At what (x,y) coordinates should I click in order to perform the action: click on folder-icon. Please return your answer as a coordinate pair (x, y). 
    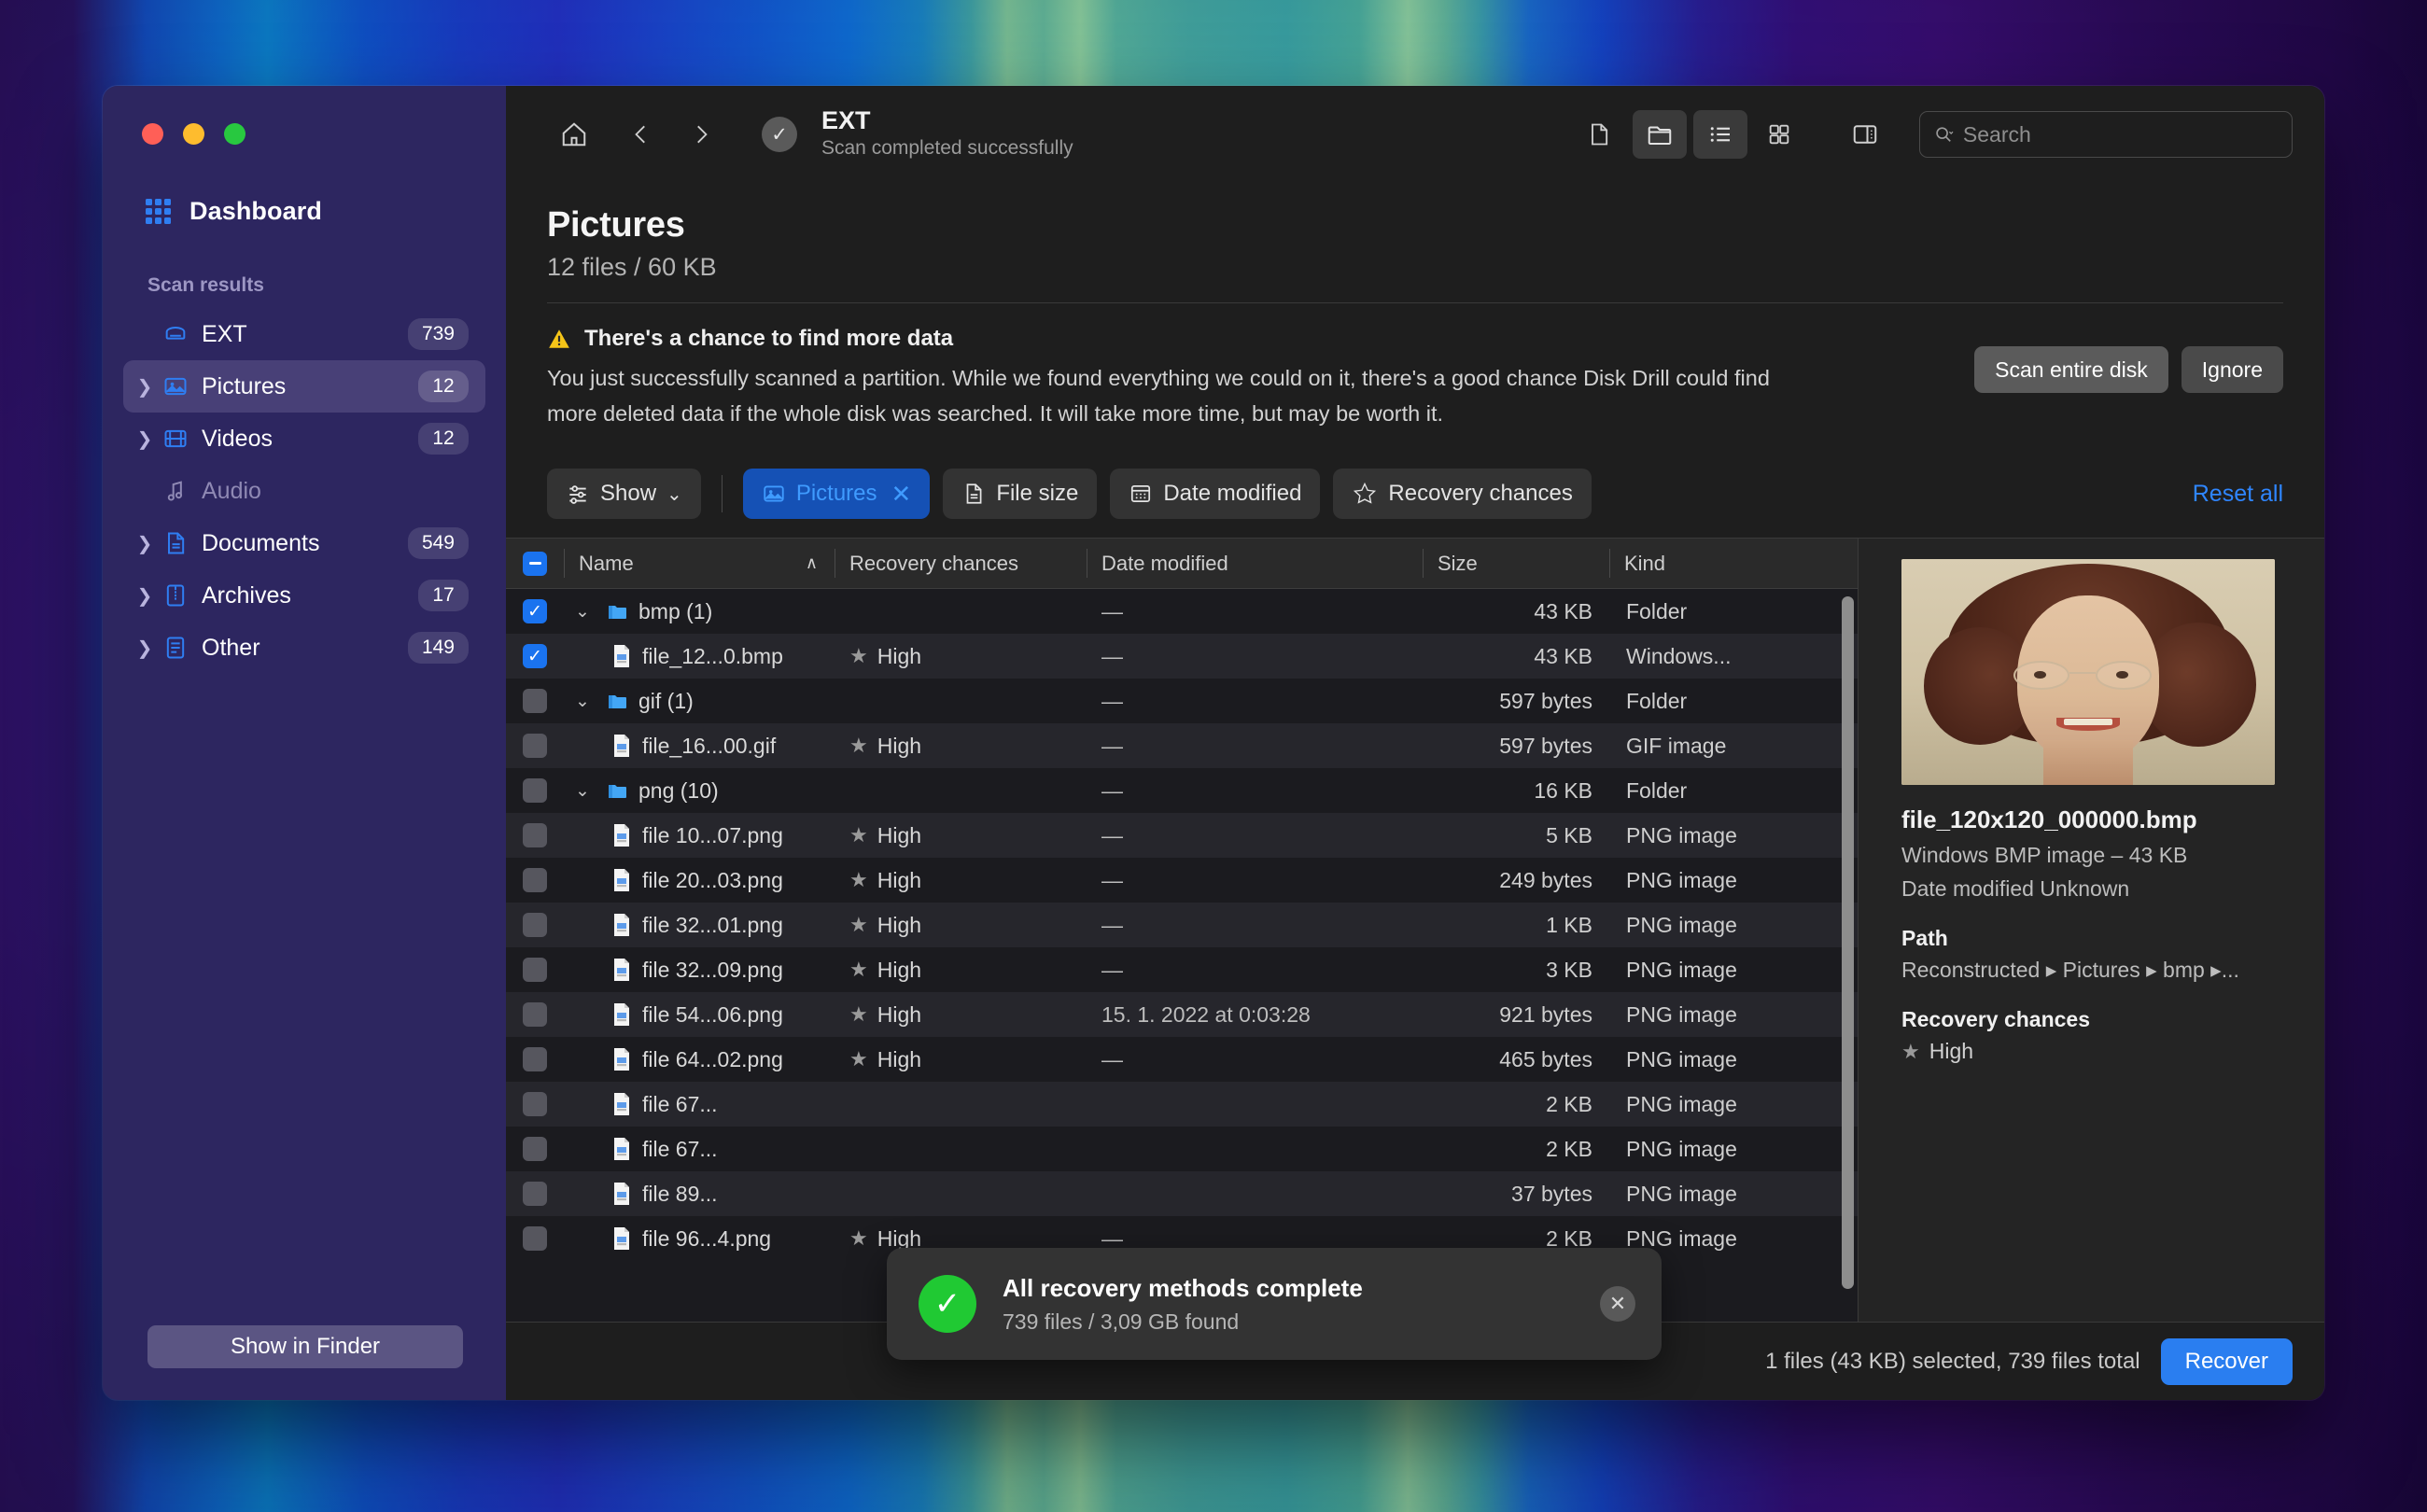
    Looking at the image, I should click on (1660, 134).